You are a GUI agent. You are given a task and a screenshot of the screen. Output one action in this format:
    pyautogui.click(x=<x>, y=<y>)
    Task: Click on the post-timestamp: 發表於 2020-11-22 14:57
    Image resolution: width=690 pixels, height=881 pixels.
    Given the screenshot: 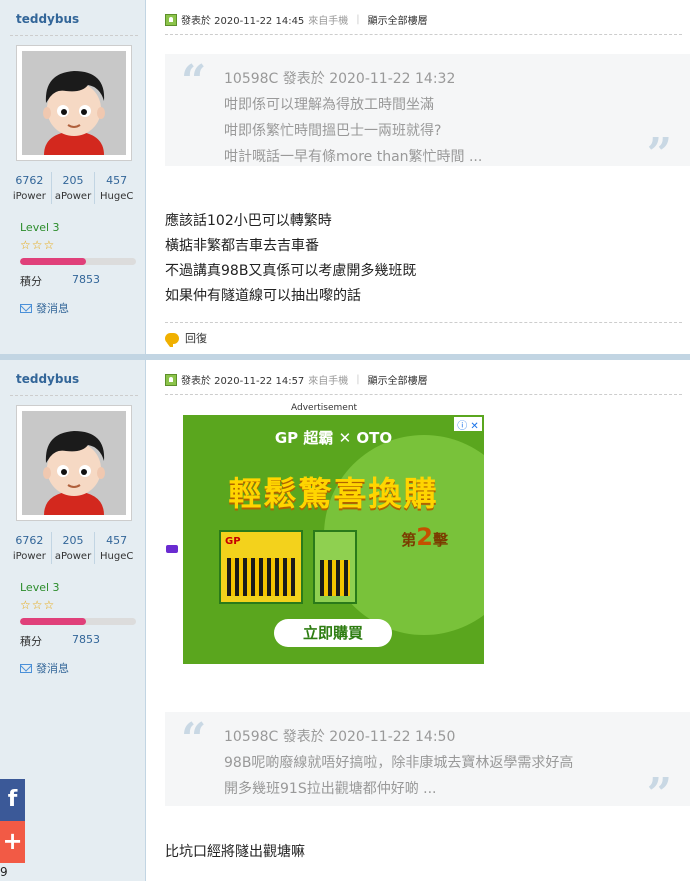 What is the action you would take?
    pyautogui.click(x=243, y=381)
    